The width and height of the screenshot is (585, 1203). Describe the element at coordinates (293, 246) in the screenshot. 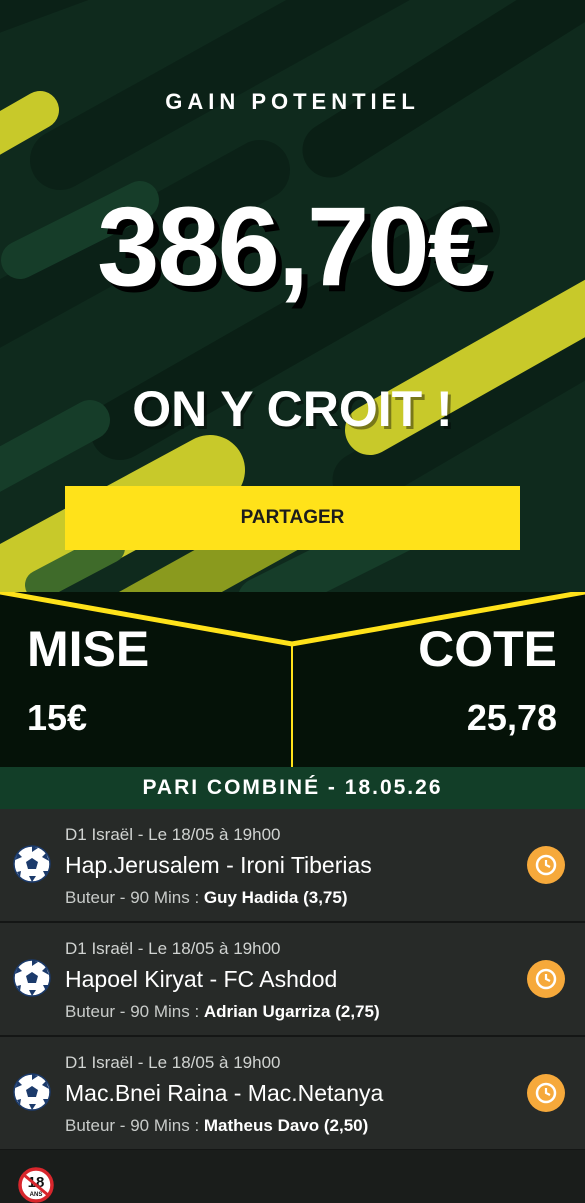

I see `potential-gain-amount: 386,70€` at that location.